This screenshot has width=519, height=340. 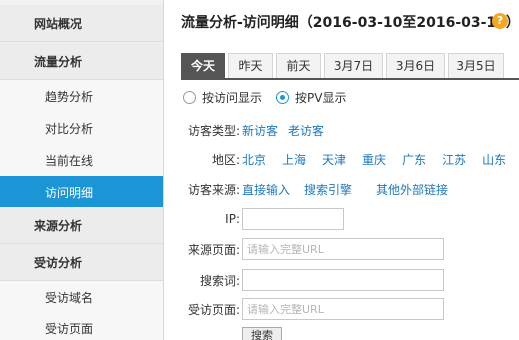 What do you see at coordinates (58, 262) in the screenshot?
I see `sidebar-item-label: 受访分析` at bounding box center [58, 262].